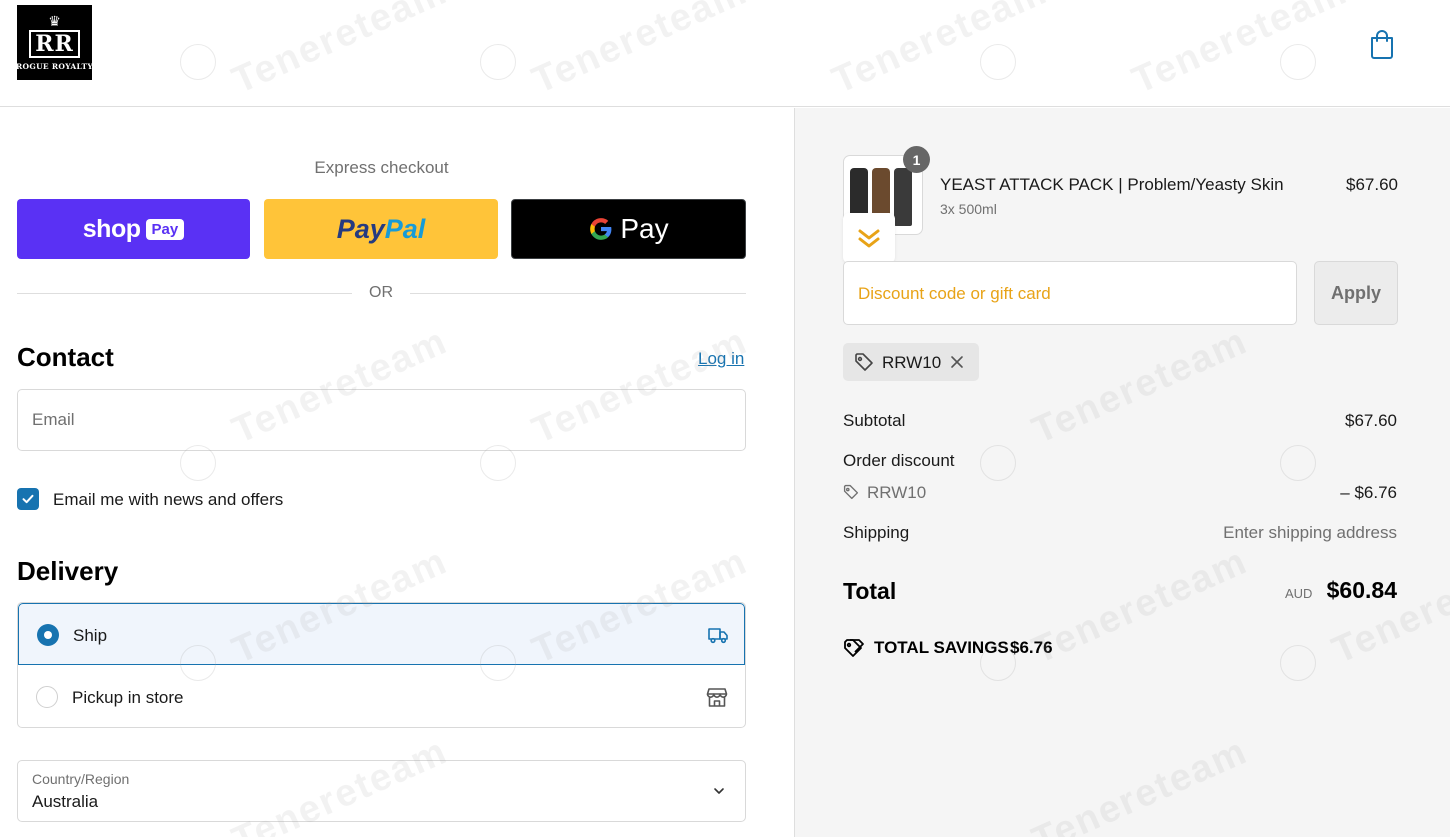 This screenshot has height=837, width=1450. What do you see at coordinates (111, 228) in the screenshot?
I see `shop-pay-word: shop` at bounding box center [111, 228].